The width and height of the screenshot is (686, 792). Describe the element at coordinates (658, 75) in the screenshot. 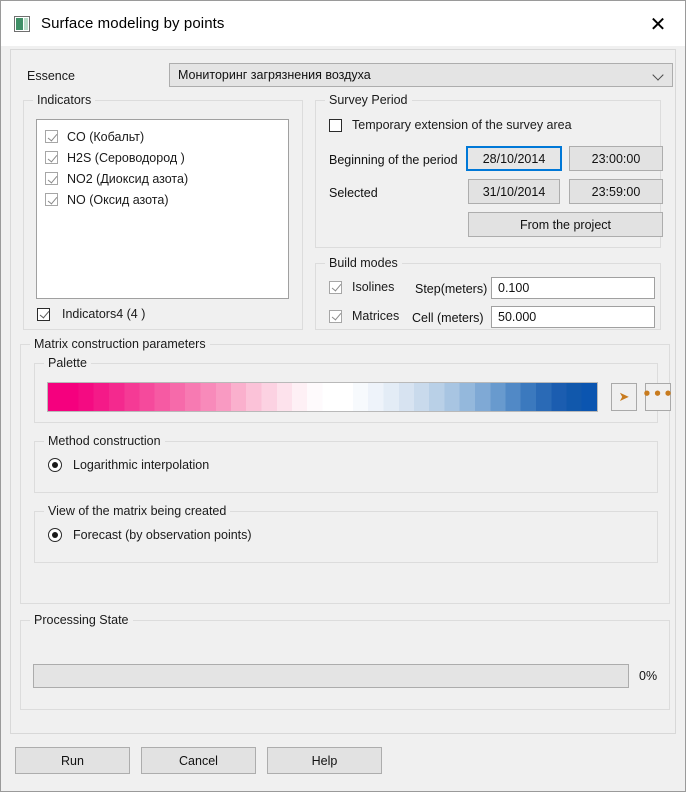

I see `chevron-down-icon` at that location.